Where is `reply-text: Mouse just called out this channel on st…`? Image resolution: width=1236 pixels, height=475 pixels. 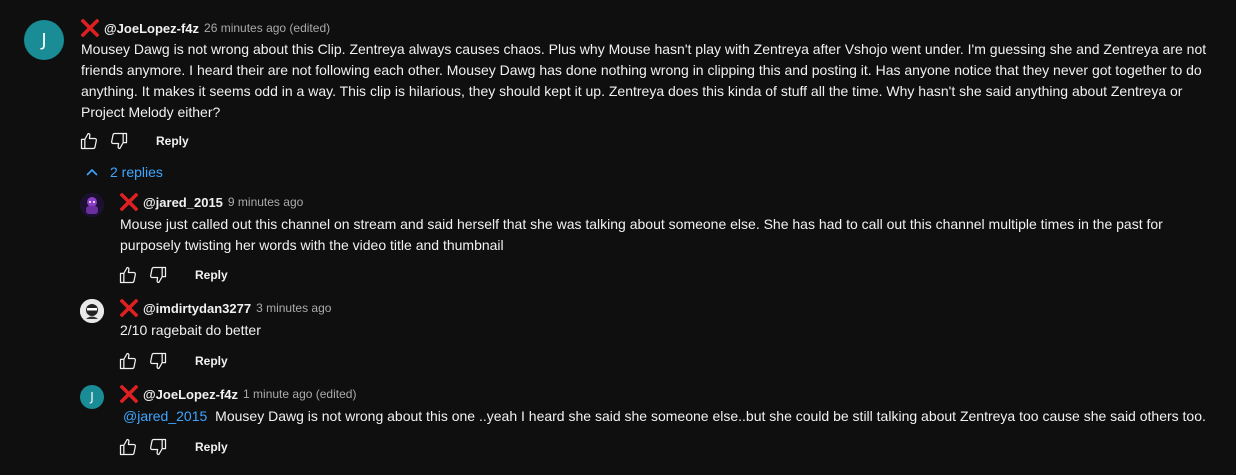 reply-text: Mouse just called out this channel on st… is located at coordinates (641, 234).